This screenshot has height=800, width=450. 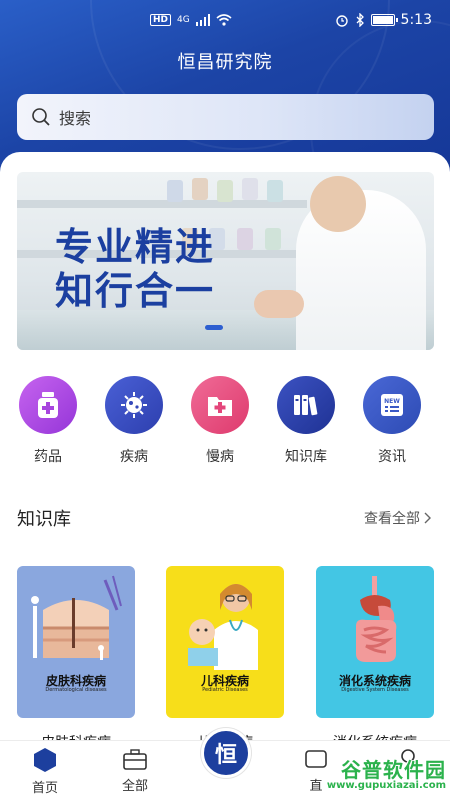 What do you see at coordinates (75, 118) in the screenshot?
I see `search-placeholder: 搜索` at bounding box center [75, 118].